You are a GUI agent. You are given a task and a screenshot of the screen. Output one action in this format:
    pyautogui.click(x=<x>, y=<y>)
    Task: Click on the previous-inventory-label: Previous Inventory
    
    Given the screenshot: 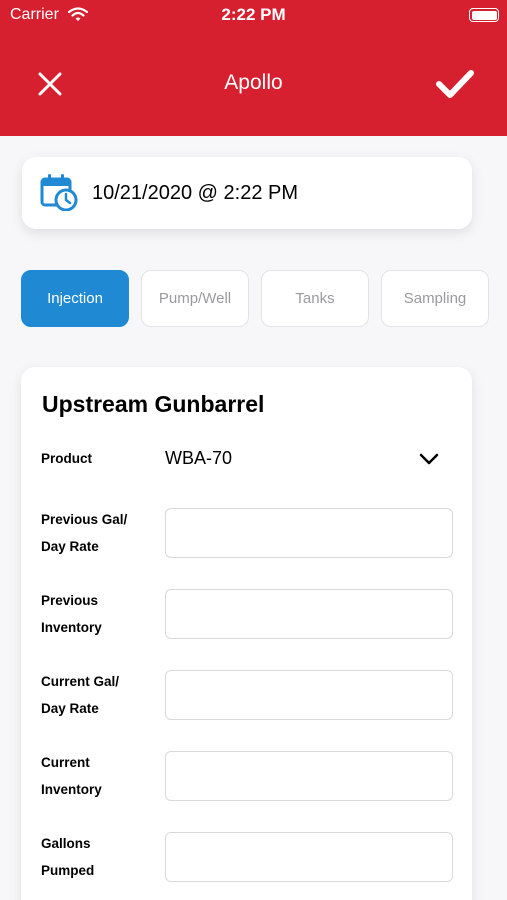 What is the action you would take?
    pyautogui.click(x=71, y=614)
    